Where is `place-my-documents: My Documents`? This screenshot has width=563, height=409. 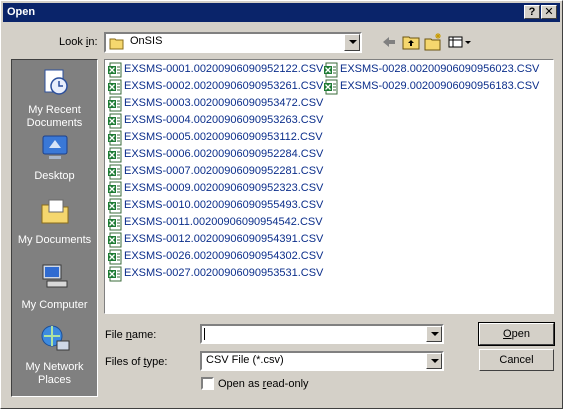
place-my-documents: My Documents is located at coordinates (54, 221).